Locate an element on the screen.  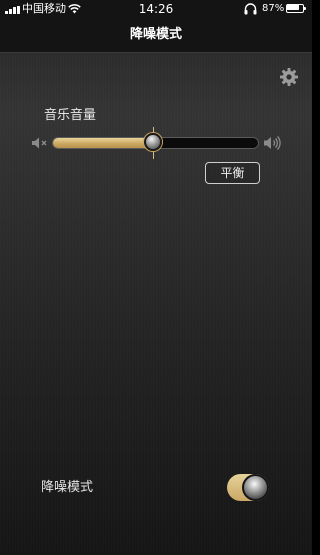
battery-icon is located at coordinates (297, 9).